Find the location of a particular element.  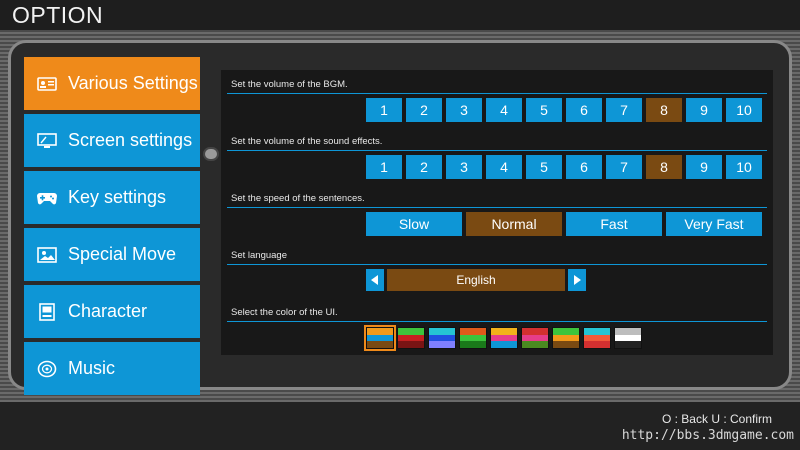

sfx-level-8-button: 8 is located at coordinates (664, 167).